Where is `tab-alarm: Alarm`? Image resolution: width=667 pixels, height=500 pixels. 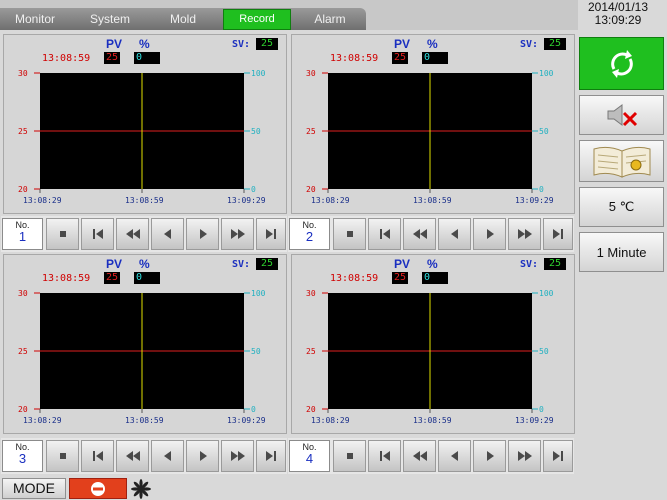 tab-alarm: Alarm is located at coordinates (330, 19).